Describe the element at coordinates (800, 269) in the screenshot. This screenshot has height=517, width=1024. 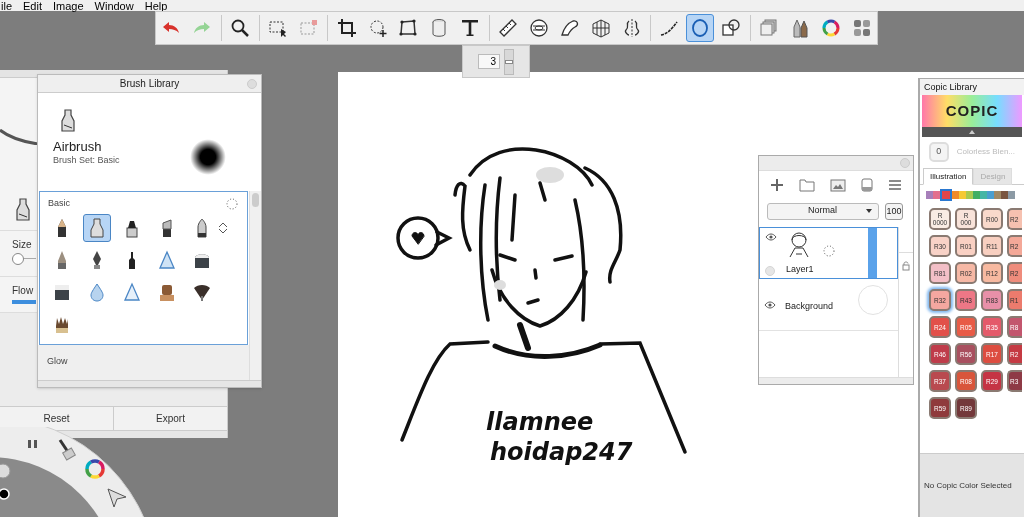
I see `layer-name: Layer1` at that location.